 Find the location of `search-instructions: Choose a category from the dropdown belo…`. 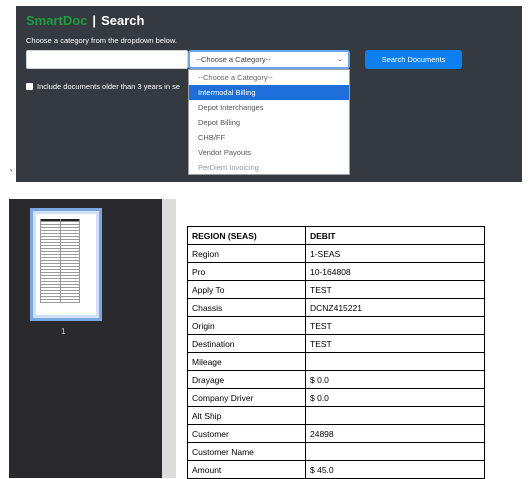

search-instructions: Choose a category from the dropdown belo… is located at coordinates (101, 40).